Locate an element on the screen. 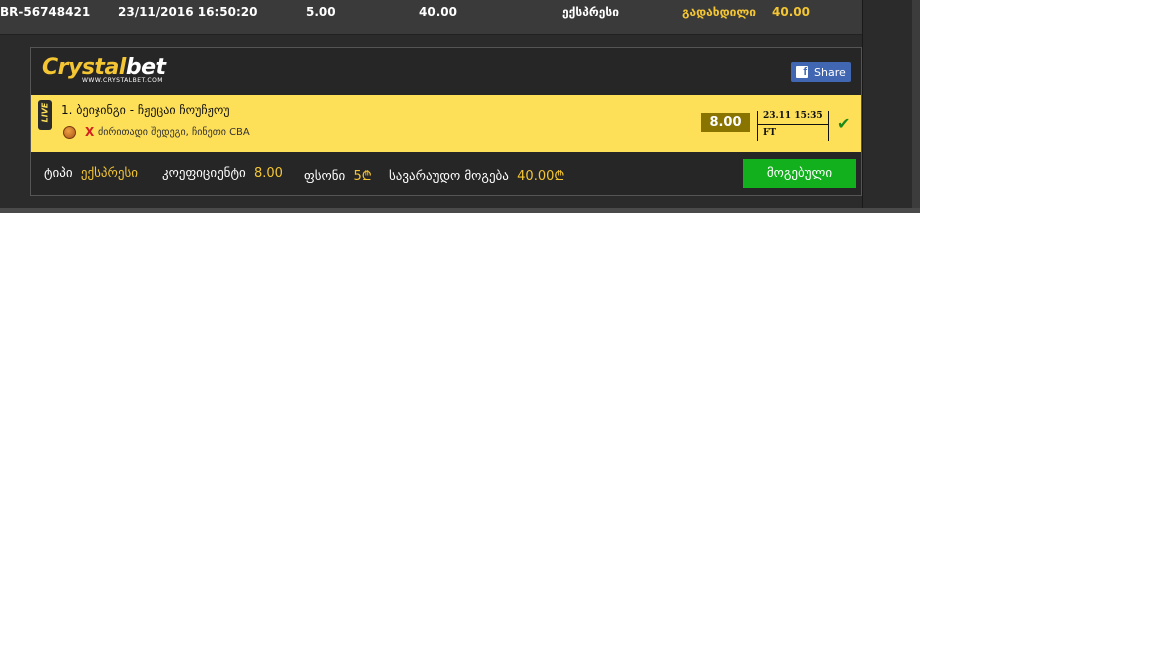 The width and height of the screenshot is (1152, 648). bet-date: 23/11/2016 16:50:20 is located at coordinates (188, 12).